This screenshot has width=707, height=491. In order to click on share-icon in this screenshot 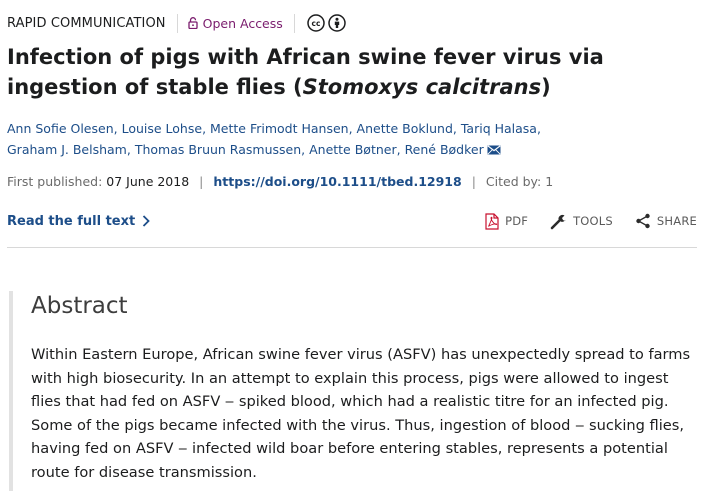, I will do `click(643, 221)`.